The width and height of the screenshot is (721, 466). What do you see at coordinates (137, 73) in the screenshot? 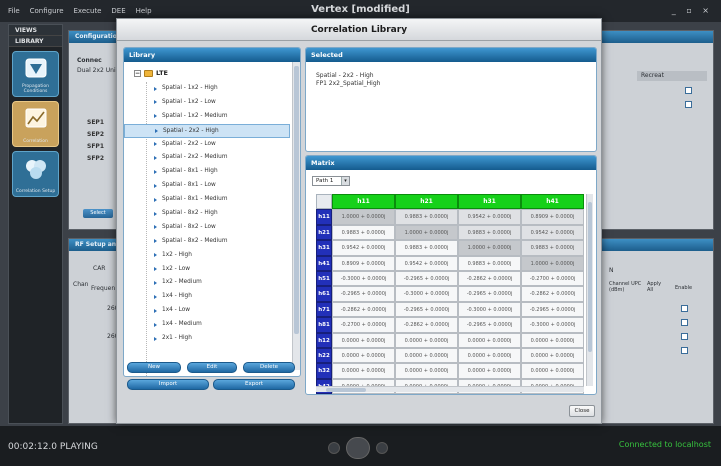
I see `collapse-icon: −` at bounding box center [137, 73].